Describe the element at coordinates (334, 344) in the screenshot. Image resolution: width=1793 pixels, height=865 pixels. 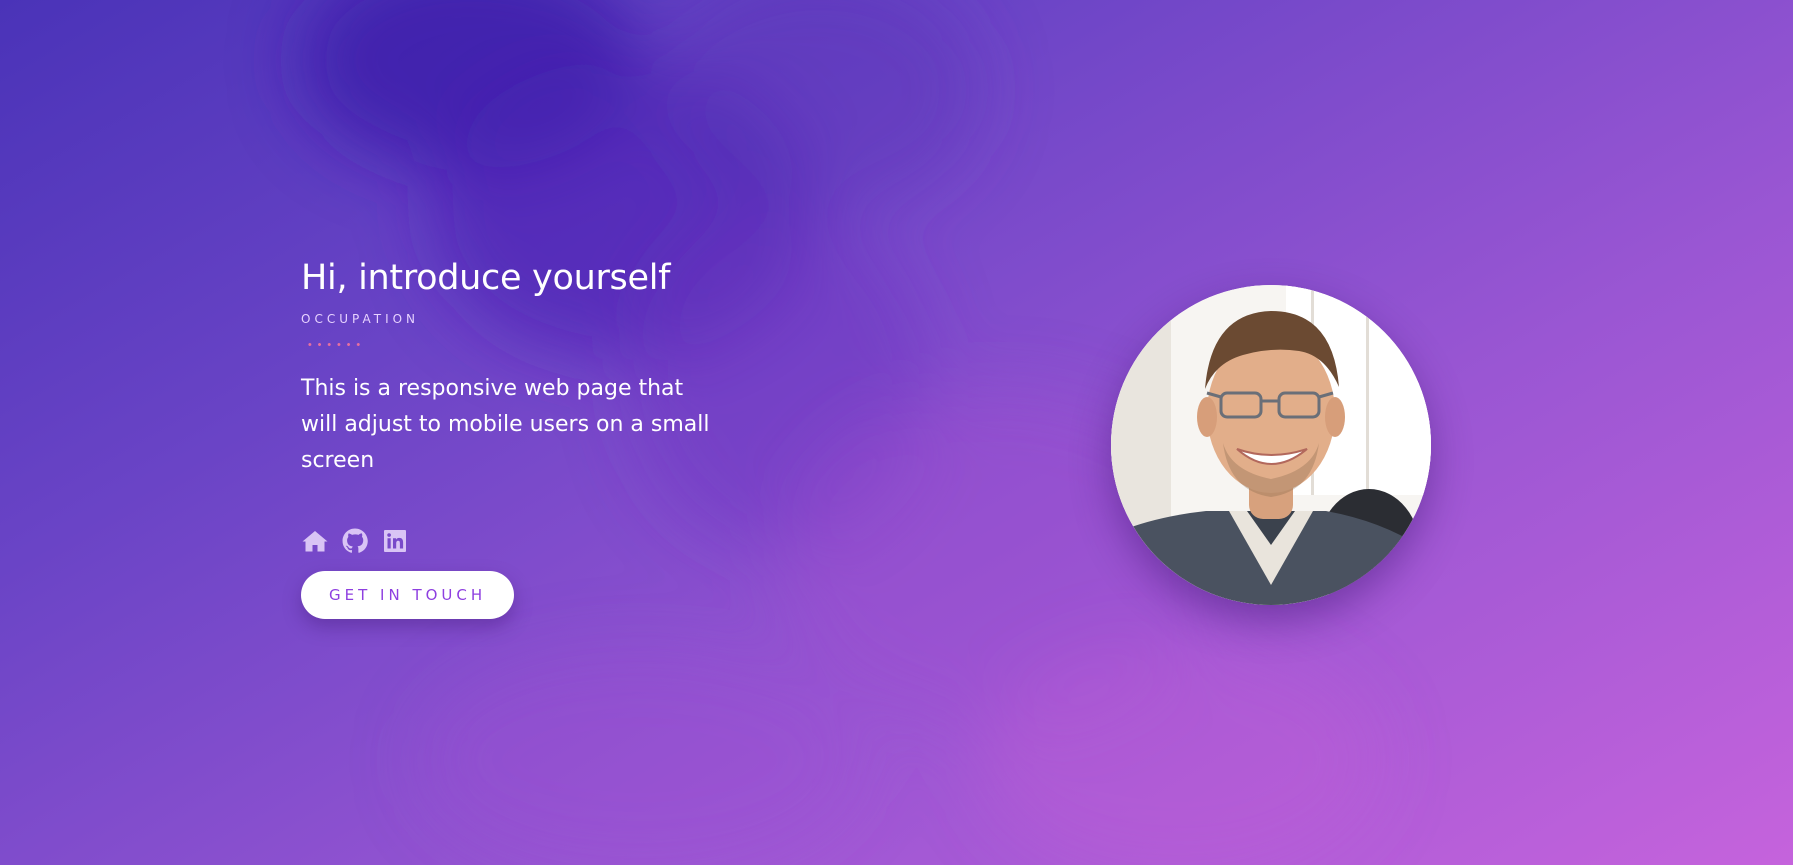
I see `dotted-divider` at that location.